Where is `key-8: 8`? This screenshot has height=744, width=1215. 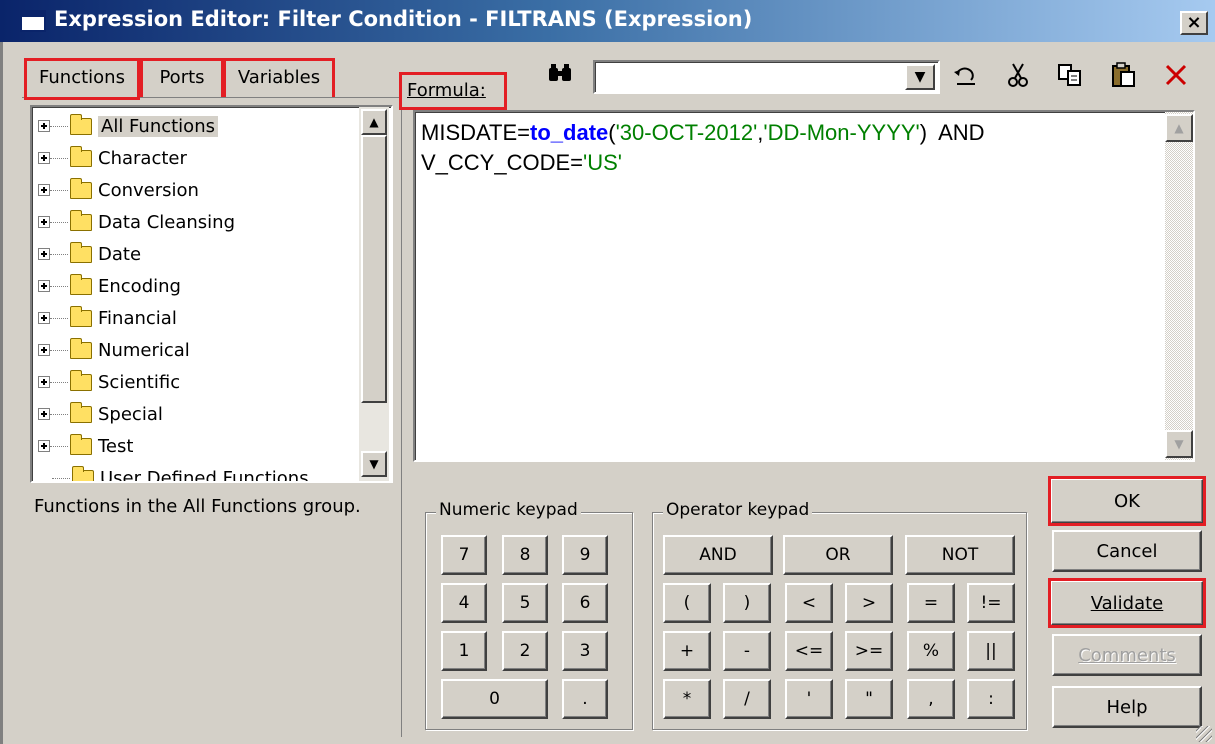 key-8: 8 is located at coordinates (525, 555).